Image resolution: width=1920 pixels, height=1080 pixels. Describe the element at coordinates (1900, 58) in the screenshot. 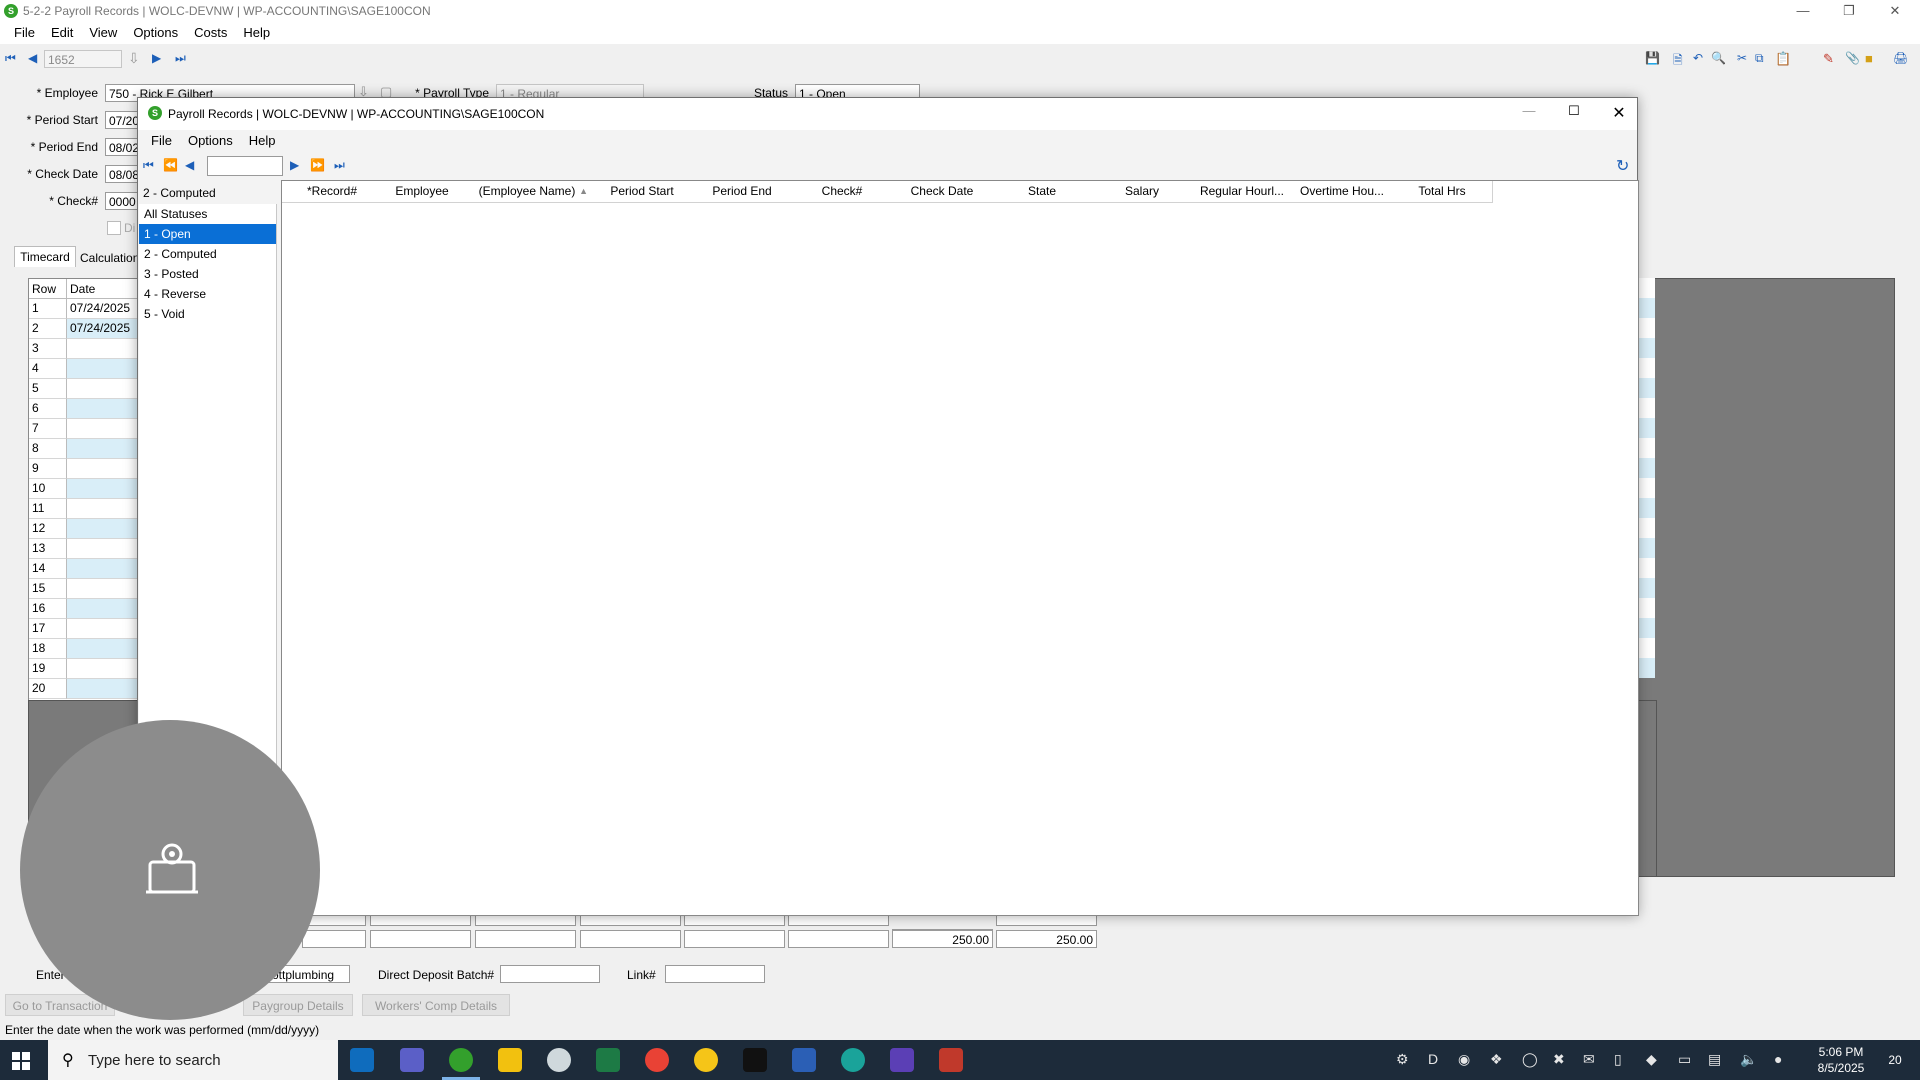

I see `print-icon: 🖨` at that location.